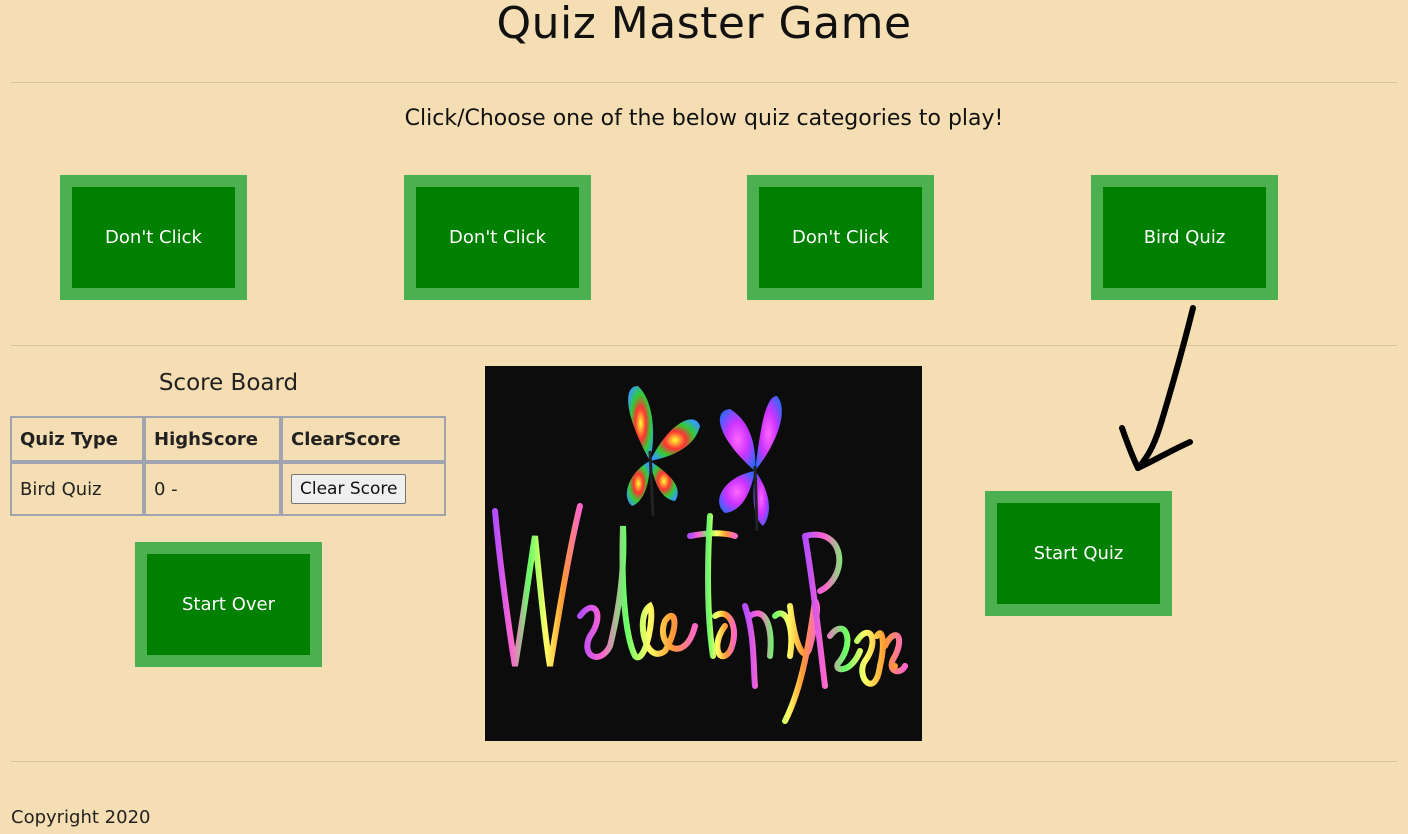  What do you see at coordinates (228, 604) in the screenshot?
I see `start-over-button: Start Over` at bounding box center [228, 604].